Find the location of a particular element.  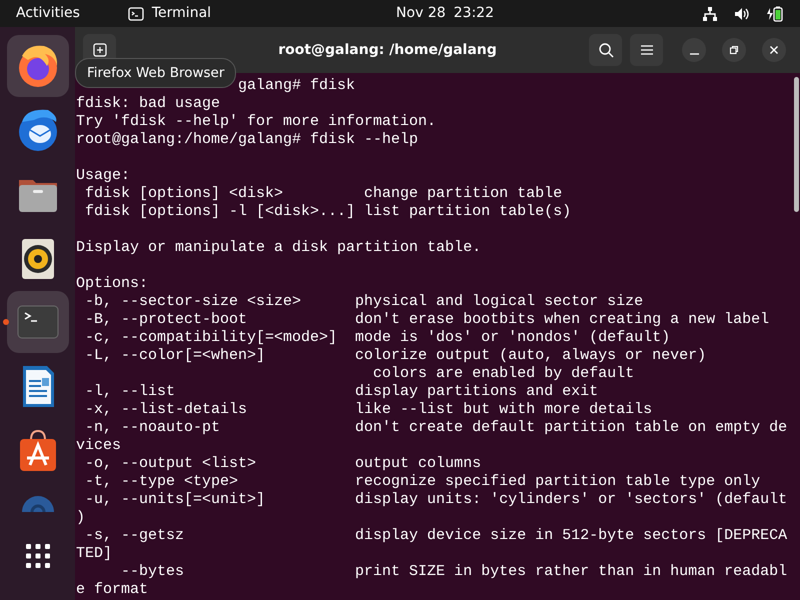

terminal-line: ) is located at coordinates (81, 518).